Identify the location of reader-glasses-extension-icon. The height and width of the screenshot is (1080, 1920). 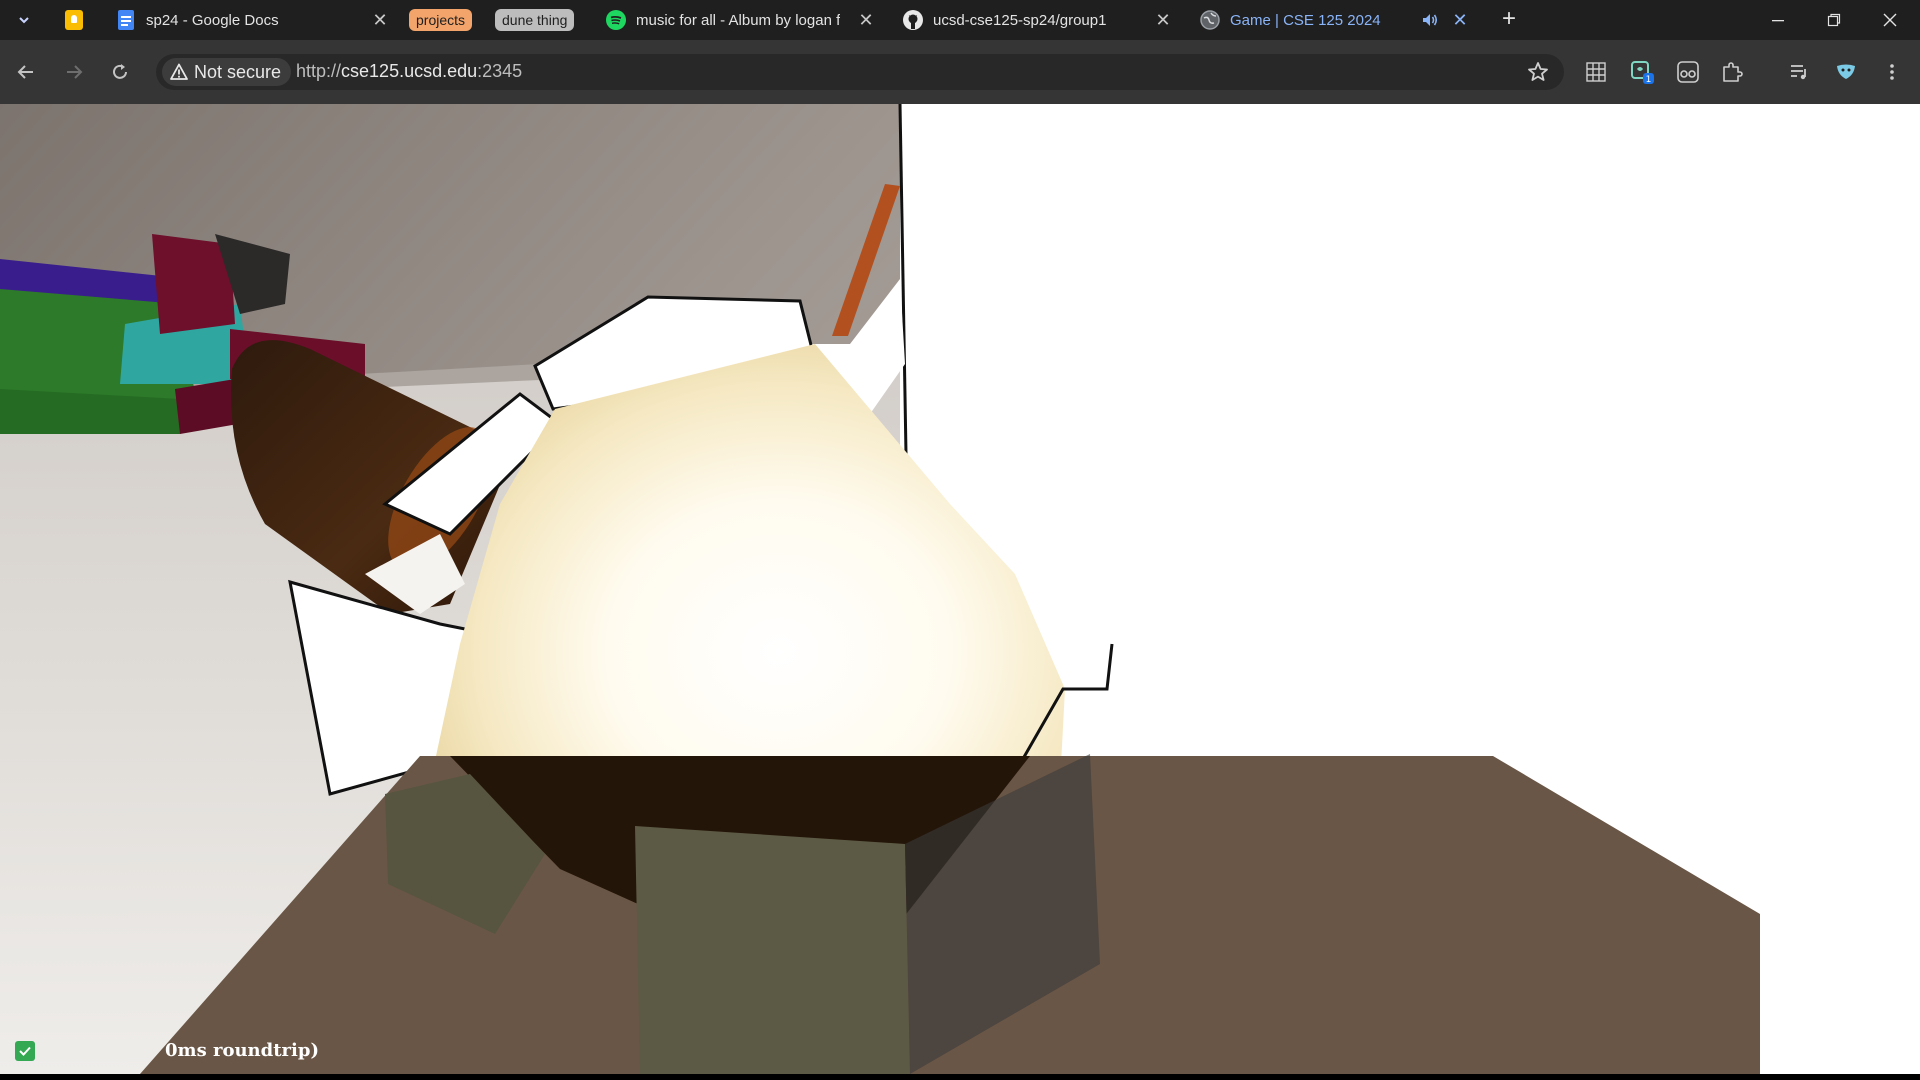
(1688, 72).